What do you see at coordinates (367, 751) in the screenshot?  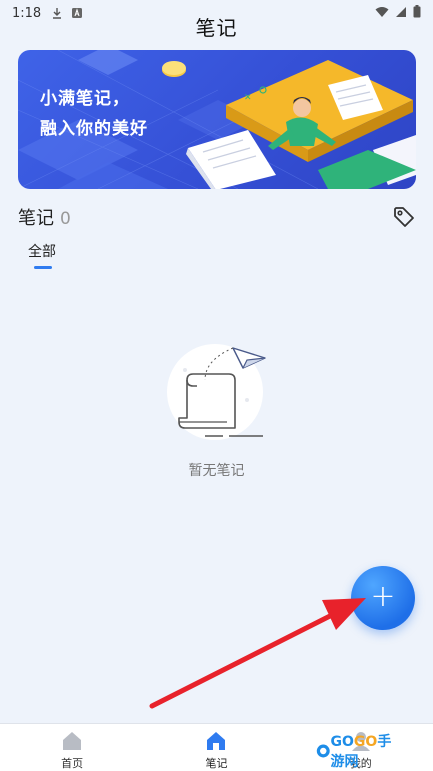 I see `watermark-text: GOGO手游网` at bounding box center [367, 751].